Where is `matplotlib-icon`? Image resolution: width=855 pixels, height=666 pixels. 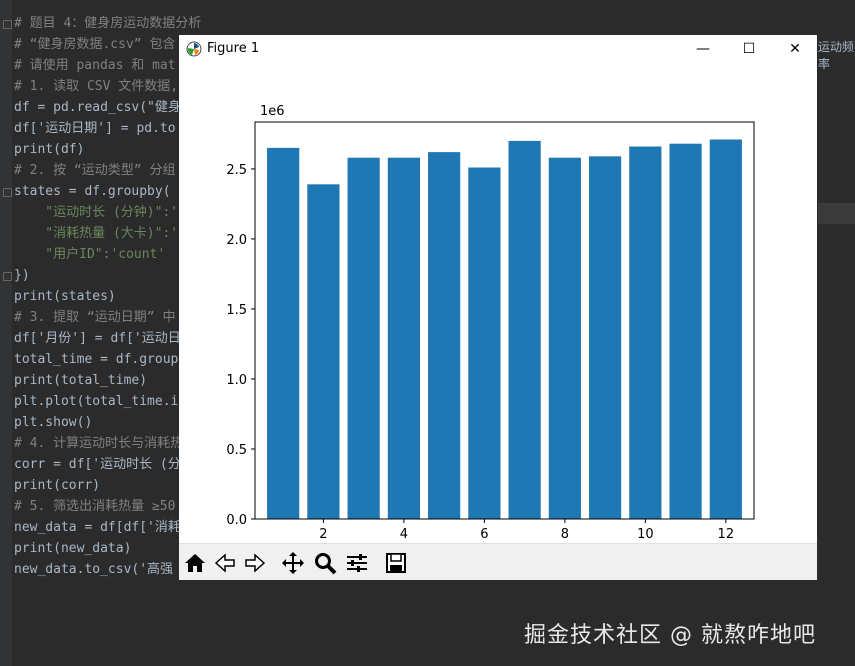 matplotlib-icon is located at coordinates (194, 51).